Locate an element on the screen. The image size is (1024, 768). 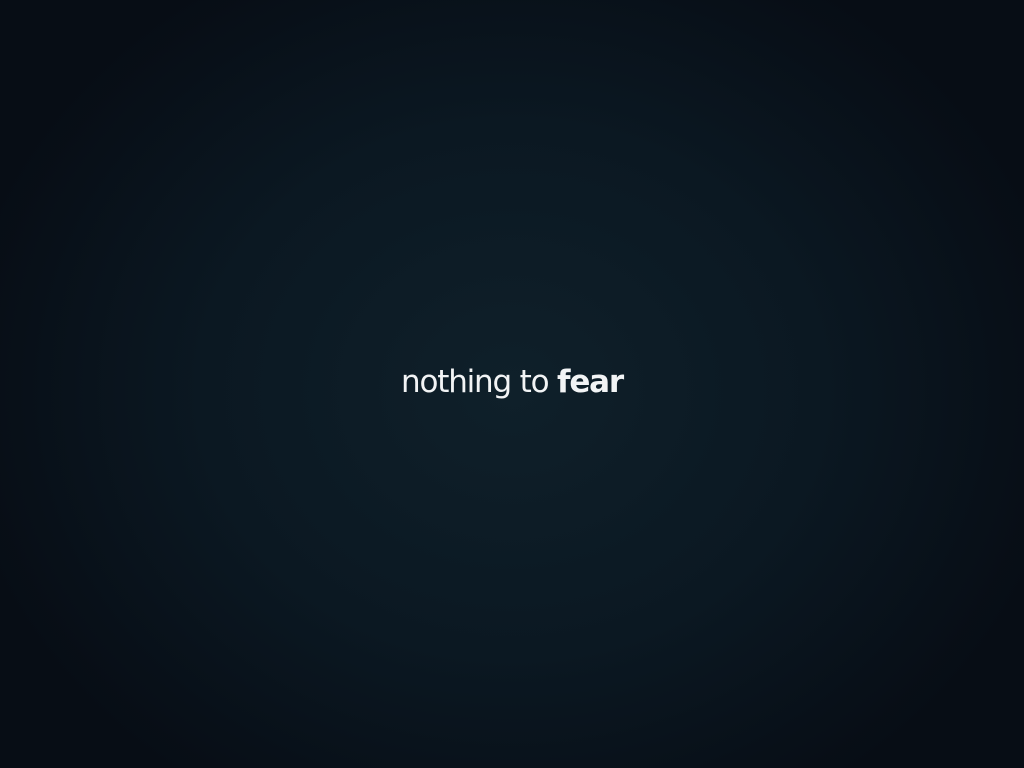
slide-phrase: nothing to fear is located at coordinates (512, 382).